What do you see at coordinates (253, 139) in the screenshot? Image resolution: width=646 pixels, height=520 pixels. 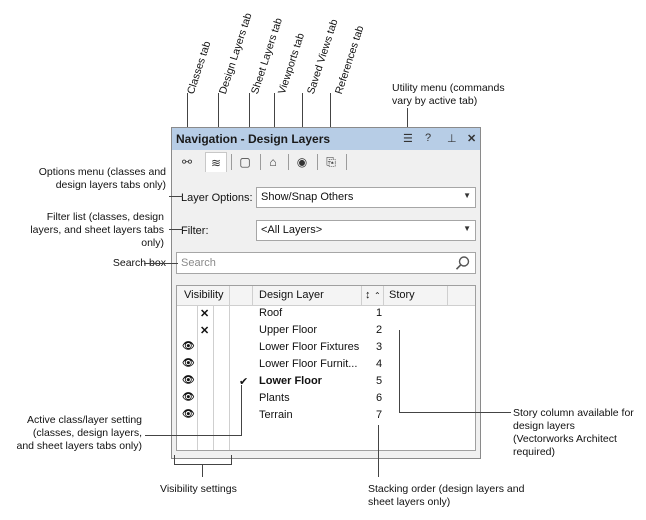 I see `palette-title: Navigation - Design Layers` at bounding box center [253, 139].